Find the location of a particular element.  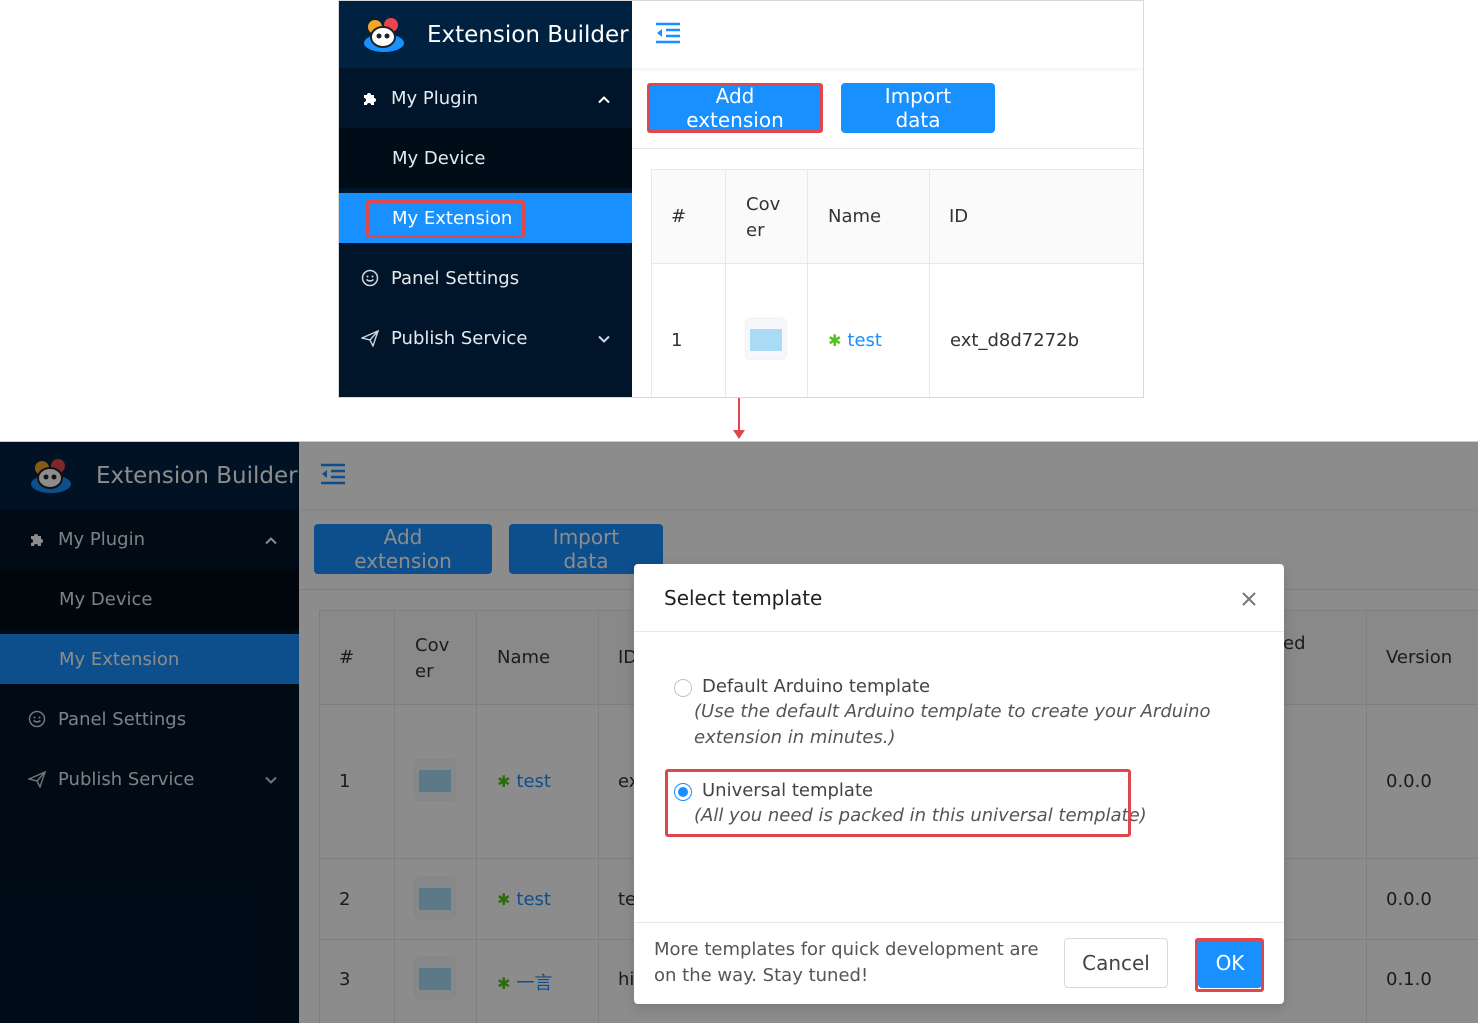

sidebar-item-panel-settings: Panel Settings is located at coordinates (485, 278).